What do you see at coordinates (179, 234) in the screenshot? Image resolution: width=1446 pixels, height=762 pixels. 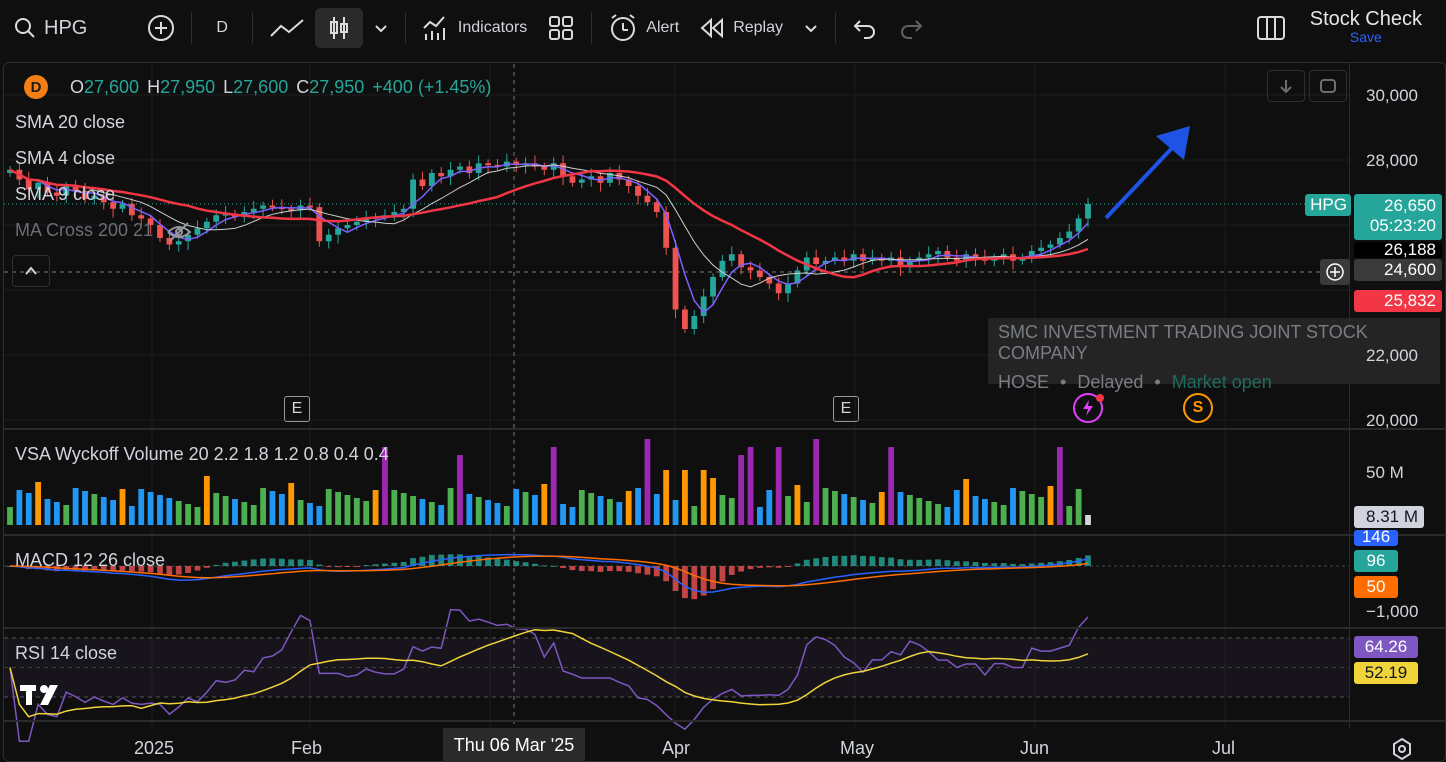 I see `hidden-eye-icon` at bounding box center [179, 234].